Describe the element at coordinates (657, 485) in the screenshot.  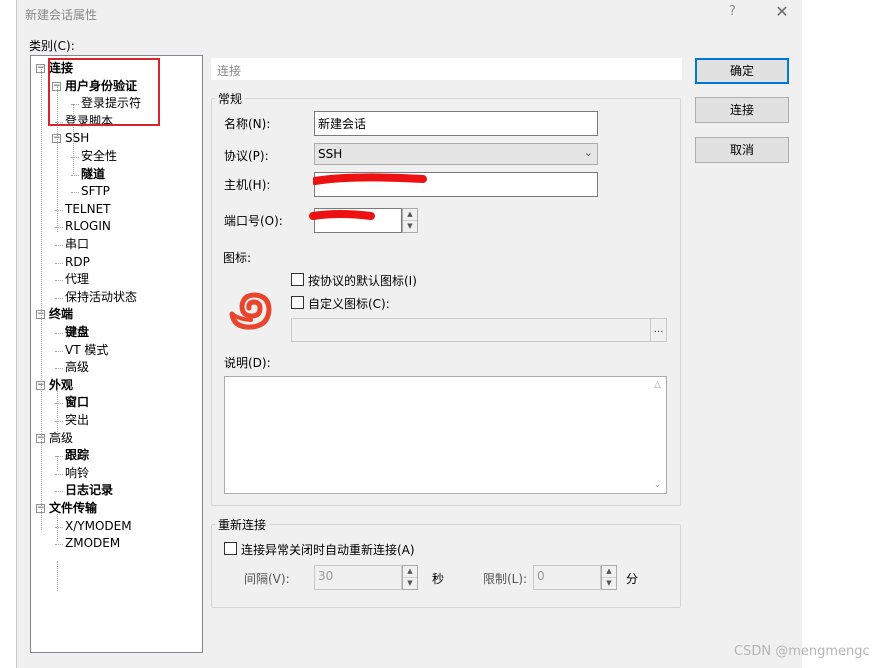
I see `scroll-down-icon: ⌄` at that location.